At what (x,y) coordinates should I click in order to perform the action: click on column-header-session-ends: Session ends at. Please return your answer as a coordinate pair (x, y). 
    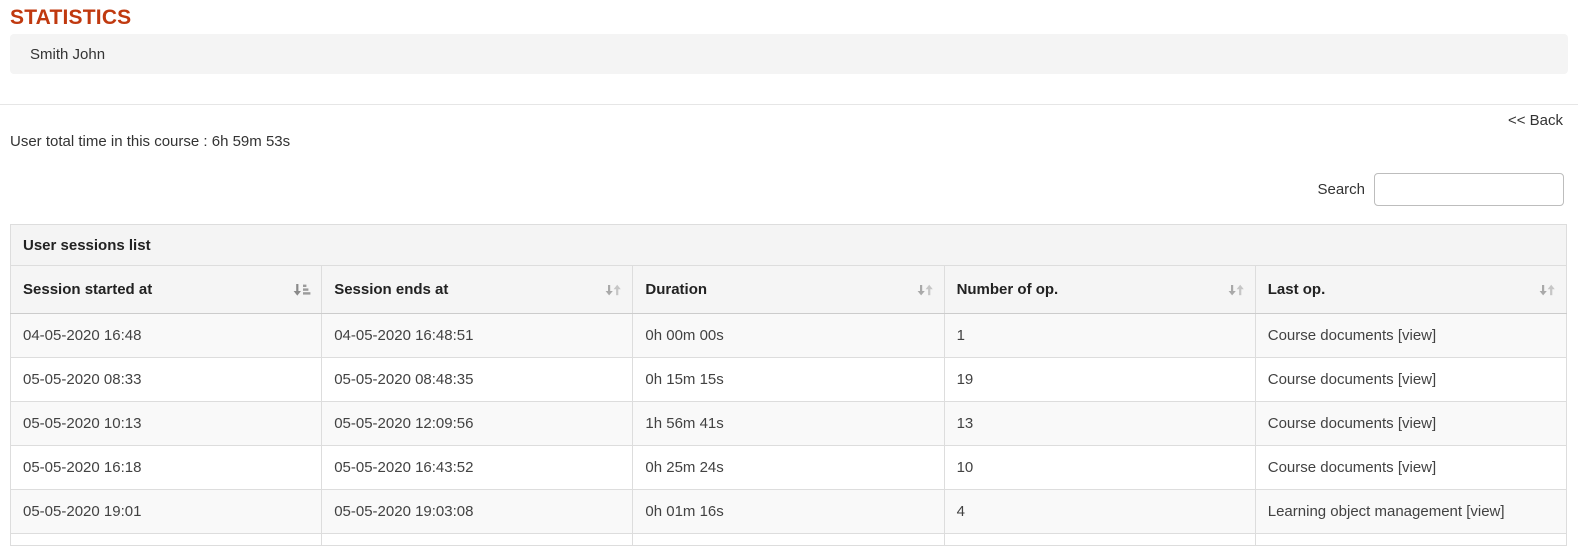
    Looking at the image, I should click on (477, 289).